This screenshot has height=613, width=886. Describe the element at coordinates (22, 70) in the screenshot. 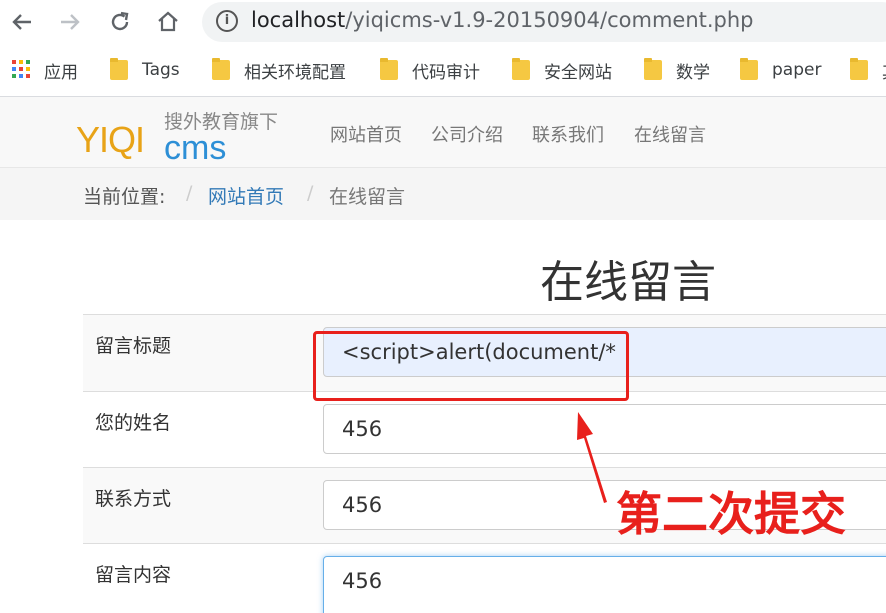

I see `apps-grid-icon` at that location.